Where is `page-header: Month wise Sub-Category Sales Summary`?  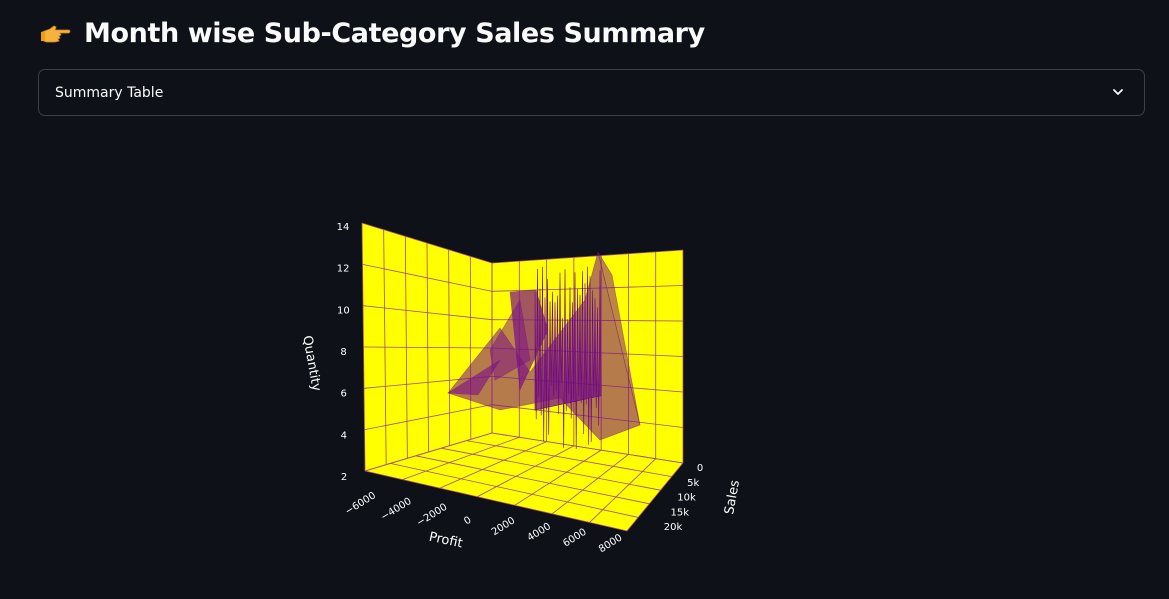
page-header: Month wise Sub-Category Sales Summary is located at coordinates (372, 33).